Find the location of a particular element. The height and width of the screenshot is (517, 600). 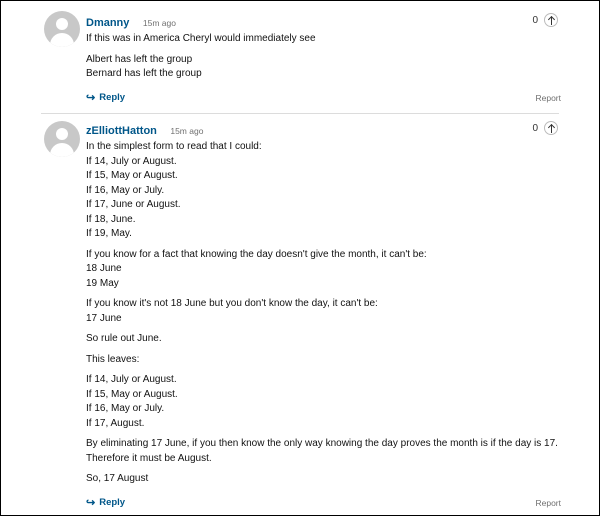

comment-meta: zElliottHatton 15m ago is located at coordinates (144, 130).